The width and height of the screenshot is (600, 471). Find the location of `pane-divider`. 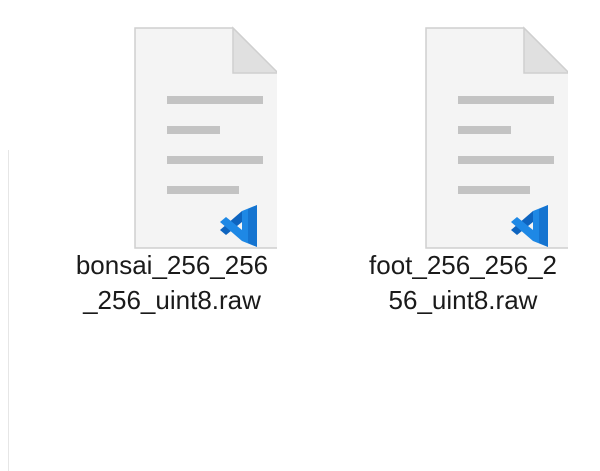

pane-divider is located at coordinates (8, 310).